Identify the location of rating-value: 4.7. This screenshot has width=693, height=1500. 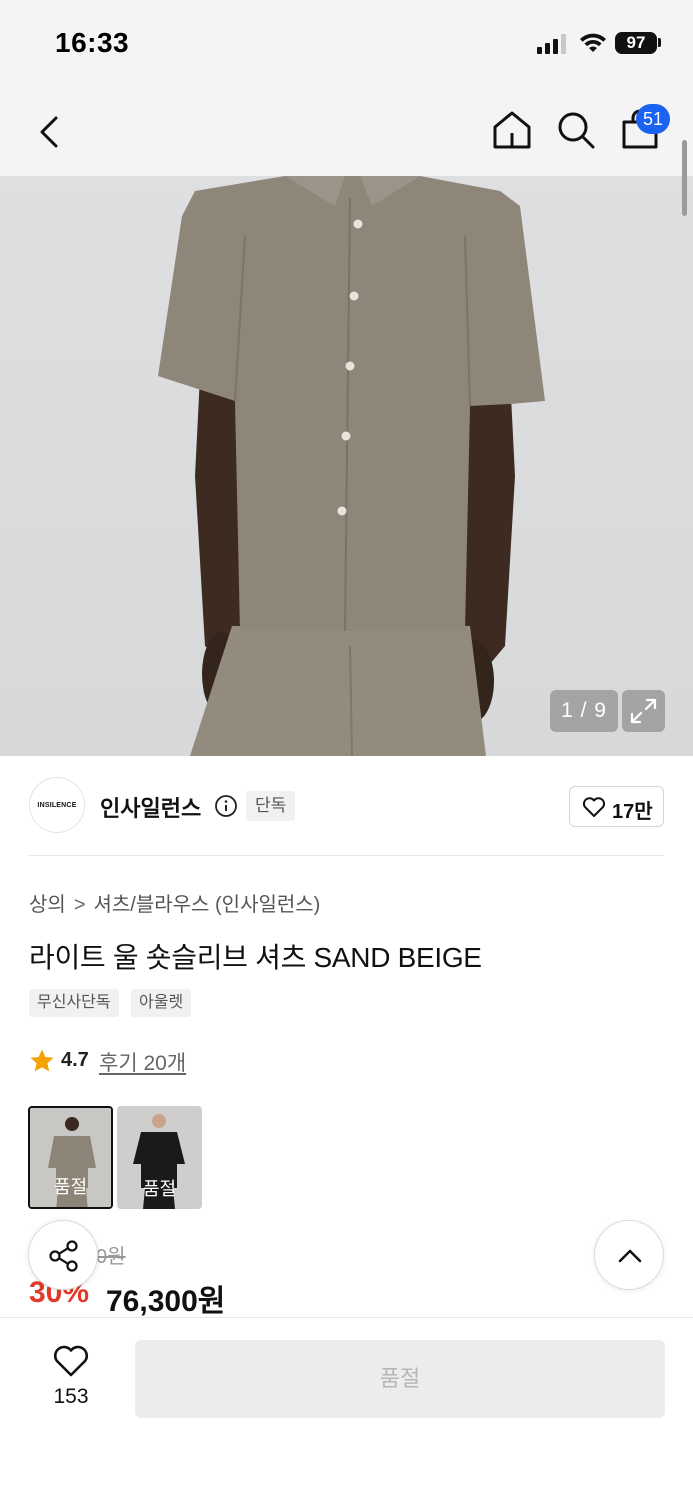
(75, 1060).